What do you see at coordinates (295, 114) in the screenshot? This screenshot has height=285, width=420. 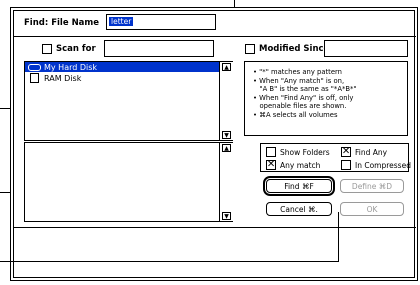 I see `help-line: • ⌘A selects all volumes` at bounding box center [295, 114].